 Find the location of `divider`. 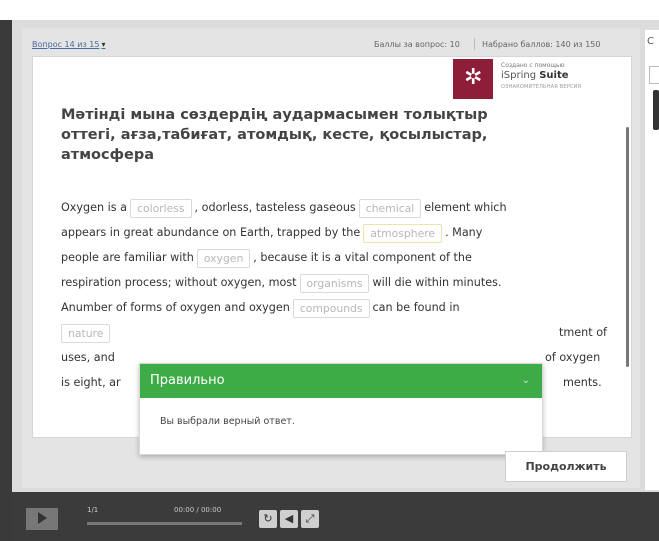

divider is located at coordinates (474, 44).